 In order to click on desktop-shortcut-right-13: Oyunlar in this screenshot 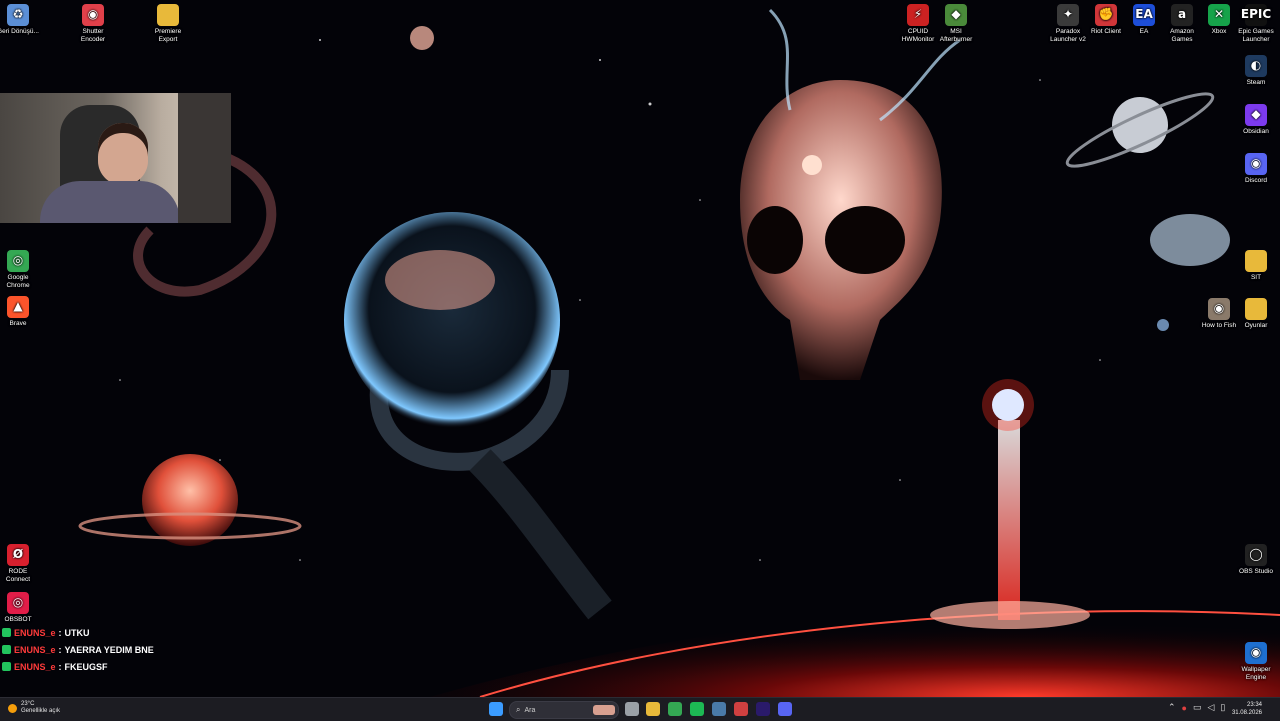, I will do `click(1256, 314)`.